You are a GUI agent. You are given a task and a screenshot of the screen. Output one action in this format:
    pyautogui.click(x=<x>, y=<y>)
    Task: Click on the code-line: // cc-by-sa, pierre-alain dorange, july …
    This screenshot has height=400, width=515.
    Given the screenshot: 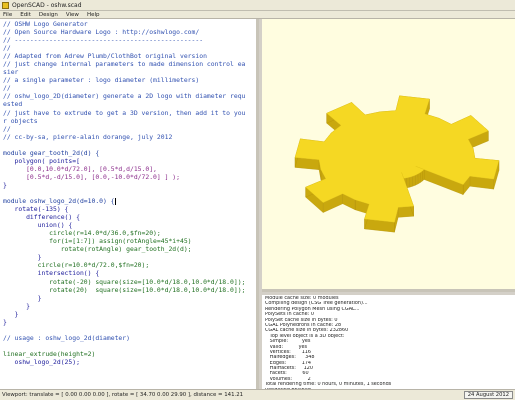 What is the action you would take?
    pyautogui.click(x=129, y=137)
    